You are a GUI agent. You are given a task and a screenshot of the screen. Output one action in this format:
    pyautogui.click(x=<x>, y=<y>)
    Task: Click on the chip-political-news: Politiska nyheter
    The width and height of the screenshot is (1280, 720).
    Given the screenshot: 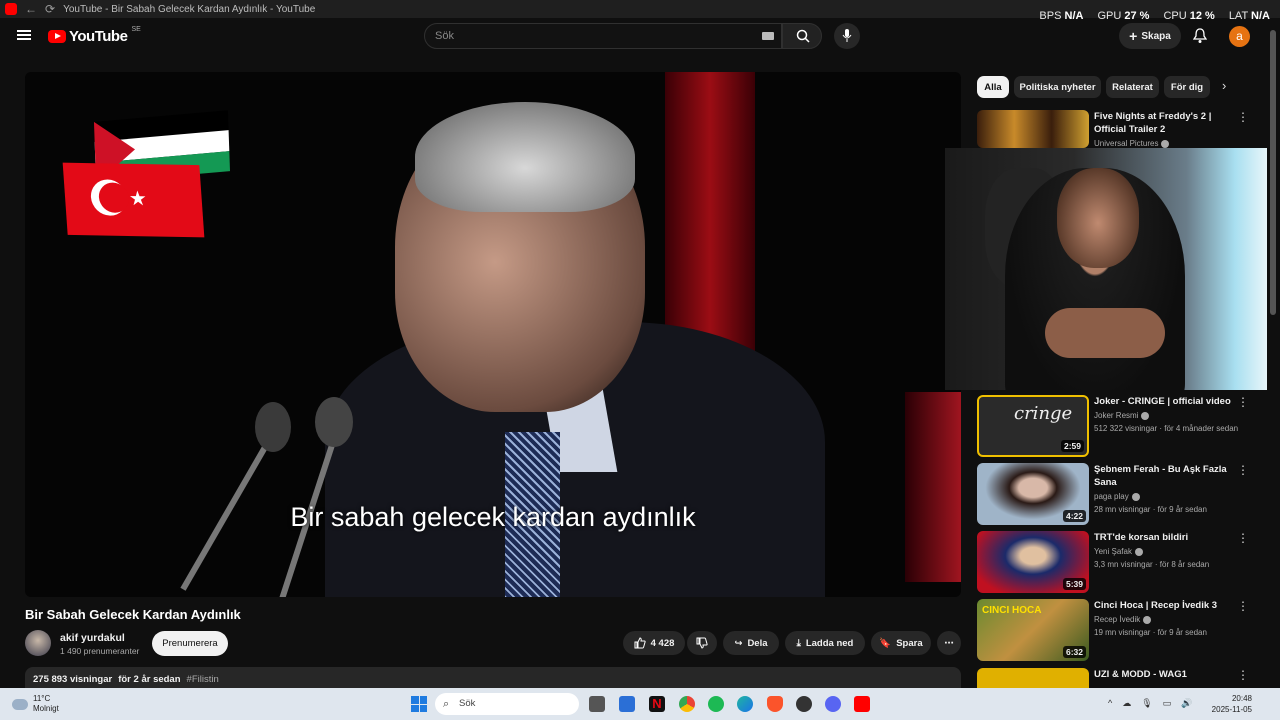 What is the action you would take?
    pyautogui.click(x=1057, y=87)
    